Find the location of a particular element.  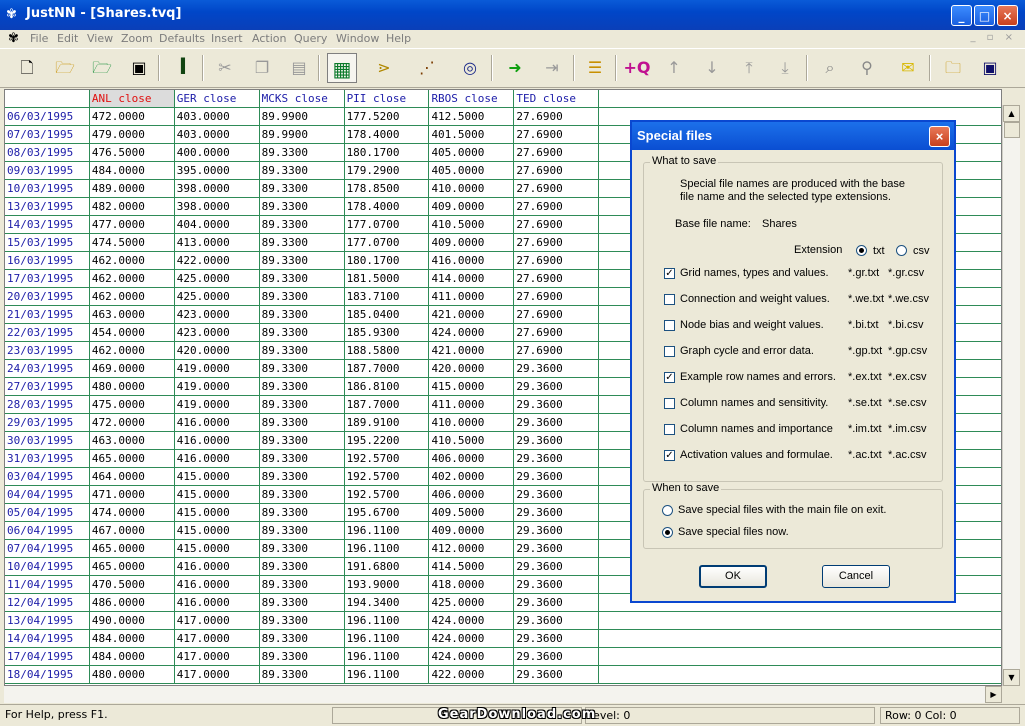

row-header-cell: 03/04/1995 is located at coordinates (47, 476).